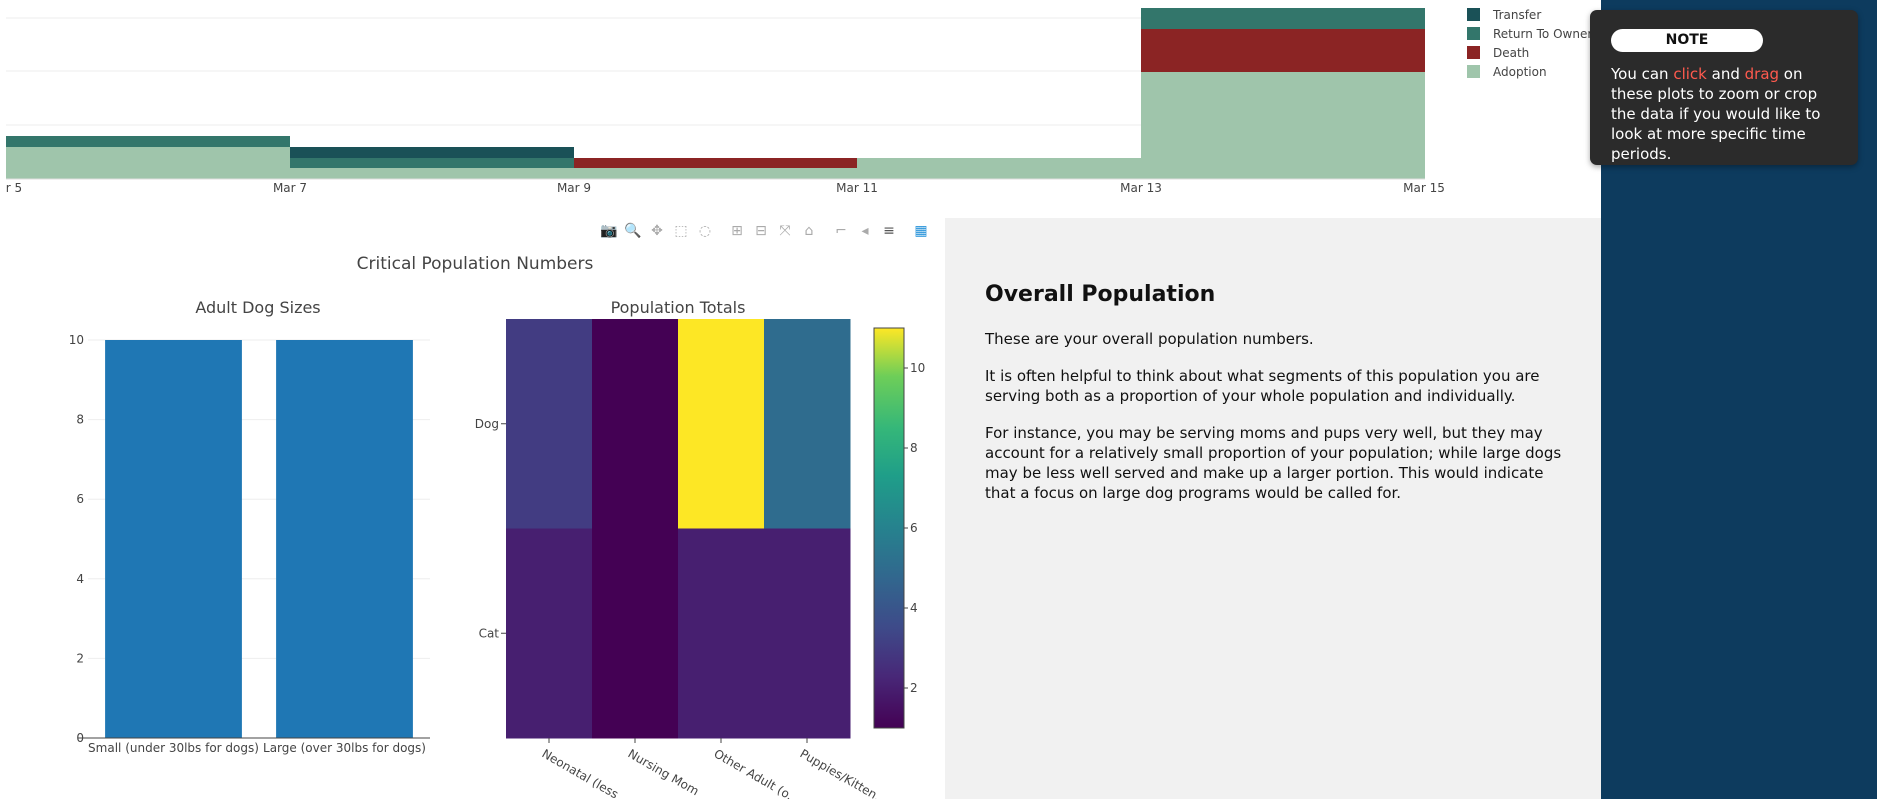  I want to click on legend-item-transfer: Transfer, so click(1529, 14).